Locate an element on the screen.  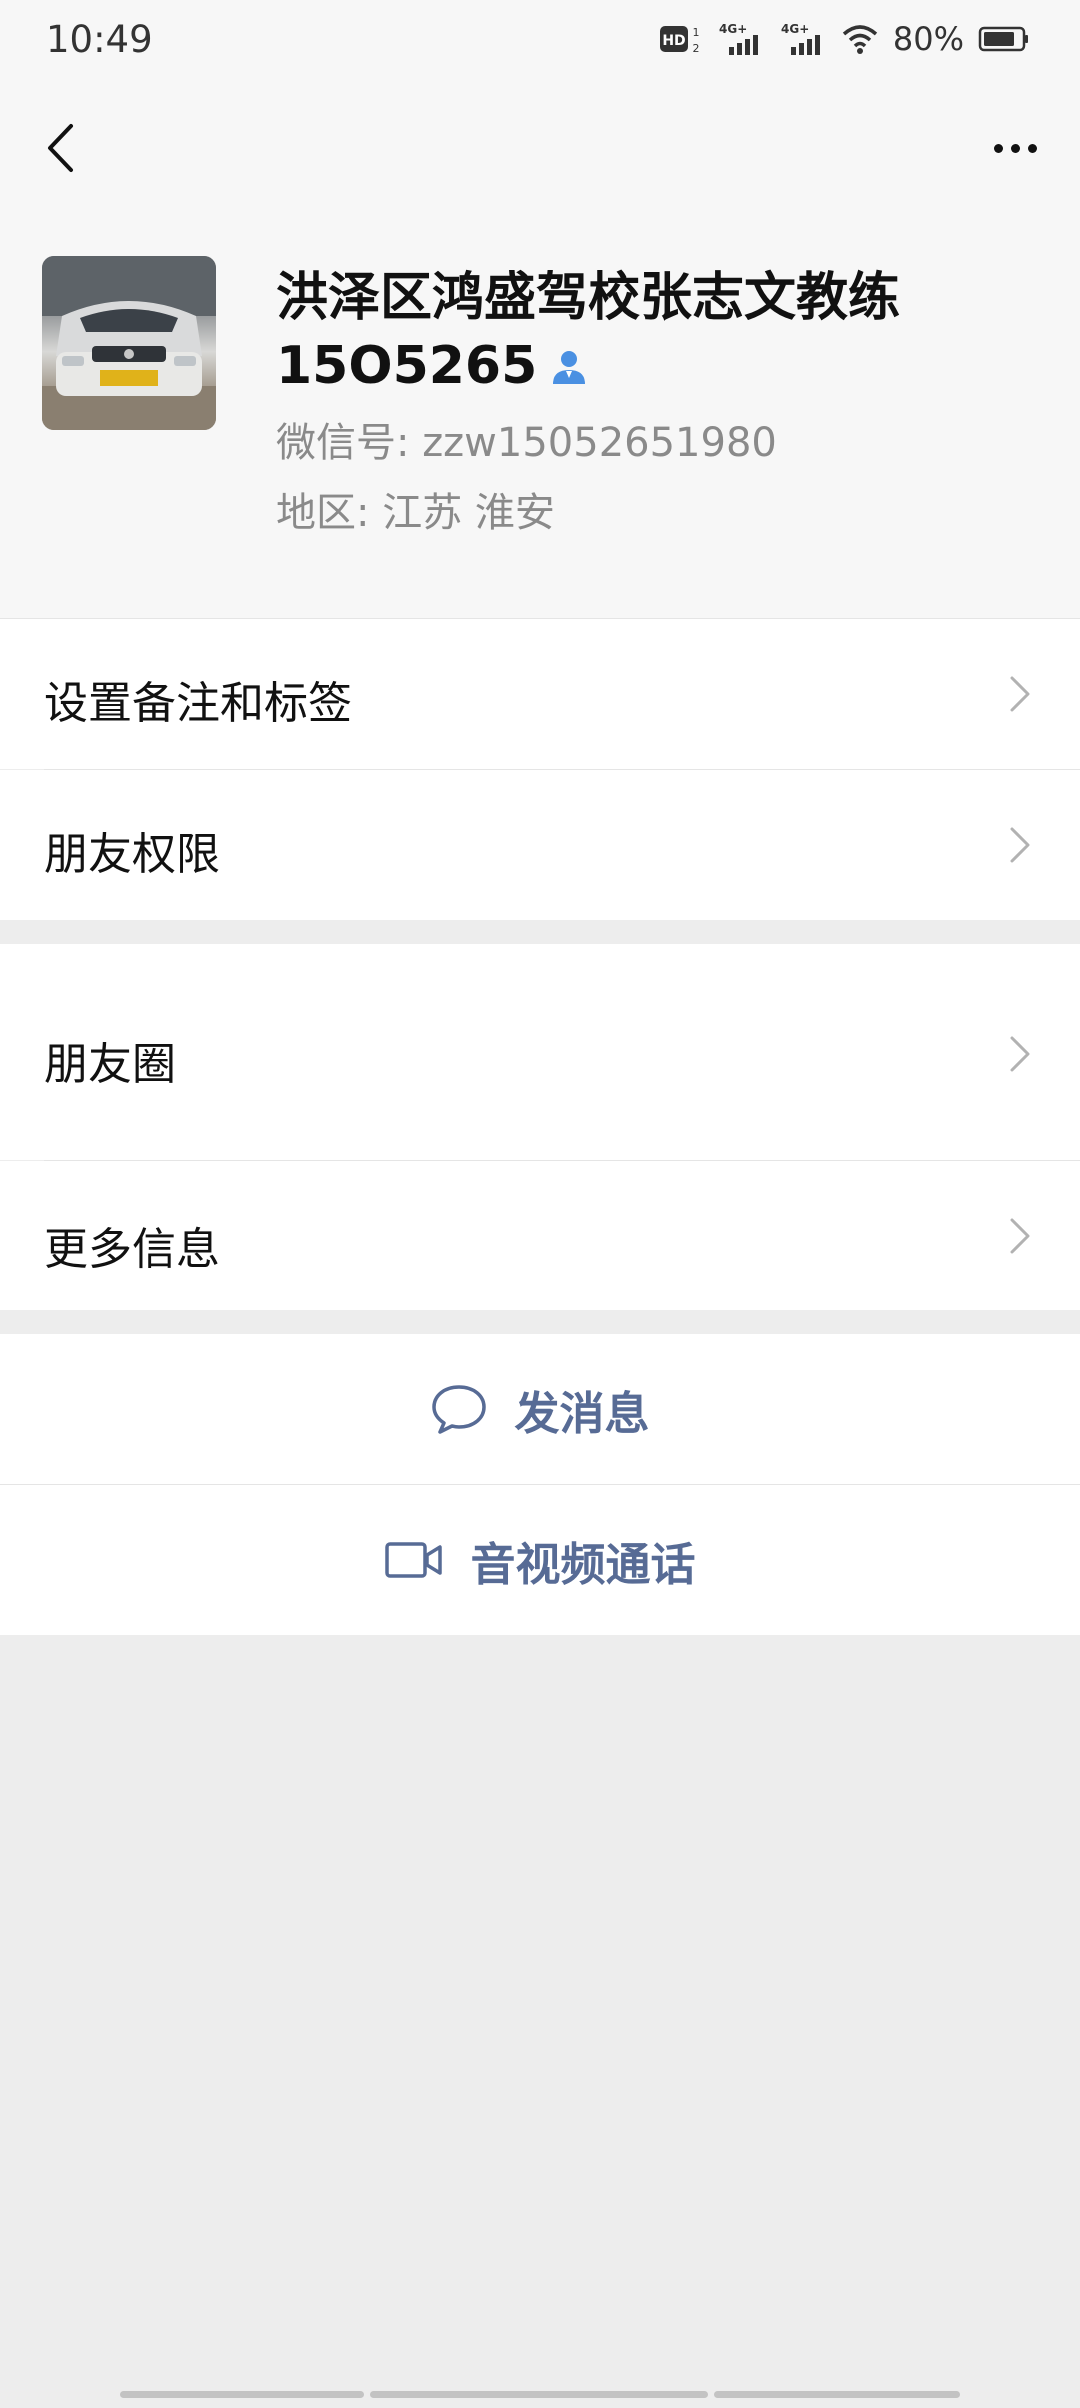
list-item-friend-permissions: 朋友权限 is located at coordinates (540, 845).